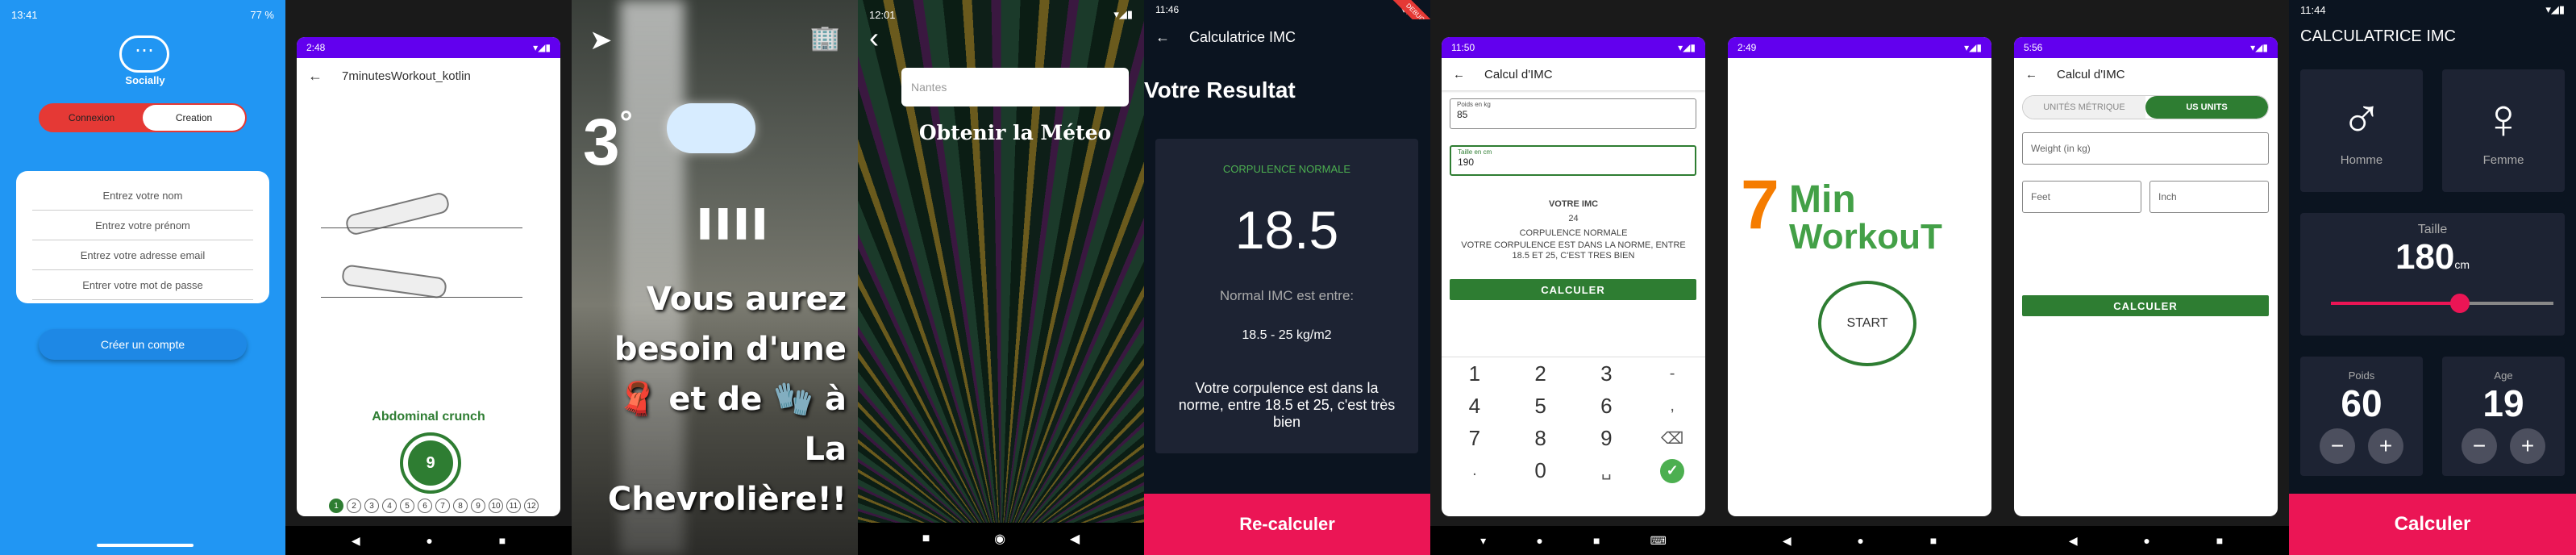 Image resolution: width=2576 pixels, height=555 pixels. What do you see at coordinates (2206, 107) in the screenshot?
I see `tab-us-units: US UNITS` at bounding box center [2206, 107].